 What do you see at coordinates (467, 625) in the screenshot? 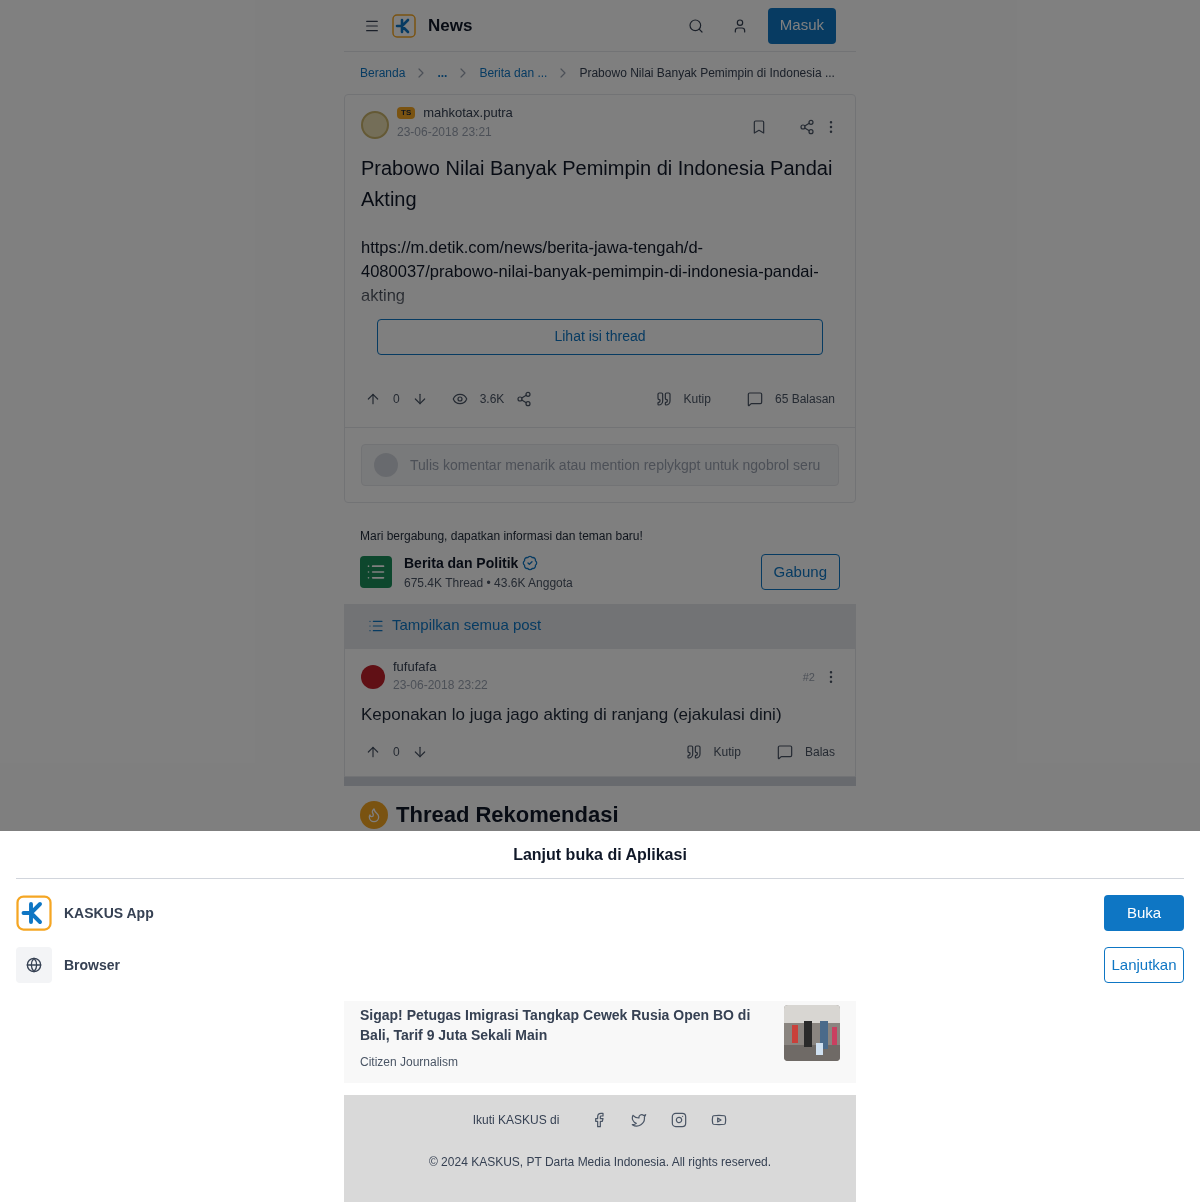
I see `show-all-link: Tampilkan semua post` at bounding box center [467, 625].